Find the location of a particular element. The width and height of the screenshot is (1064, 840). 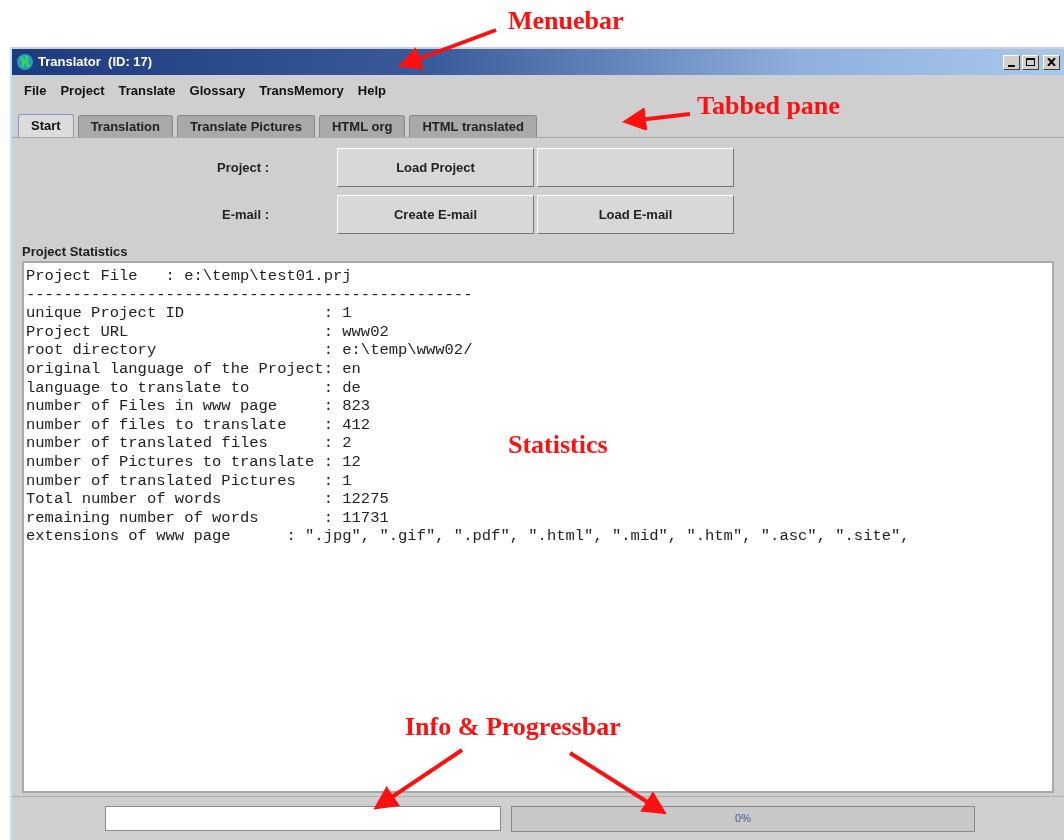

statistics-line: Total number of words : 12275 is located at coordinates (207, 499).